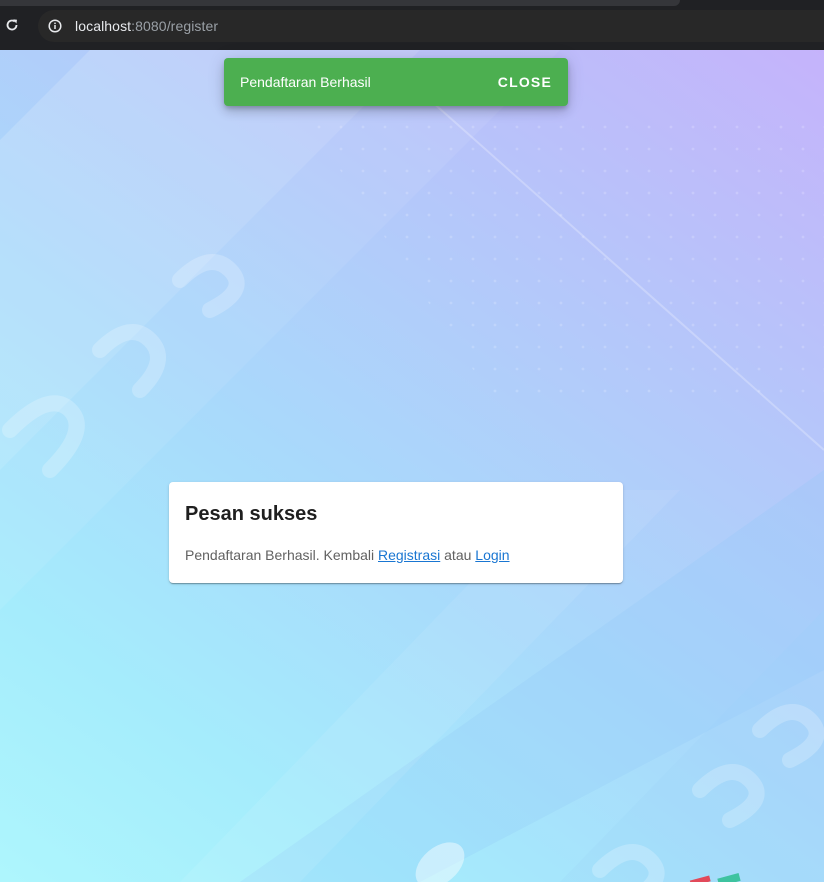  Describe the element at coordinates (409, 555) in the screenshot. I see `register-link: Registrasi` at that location.